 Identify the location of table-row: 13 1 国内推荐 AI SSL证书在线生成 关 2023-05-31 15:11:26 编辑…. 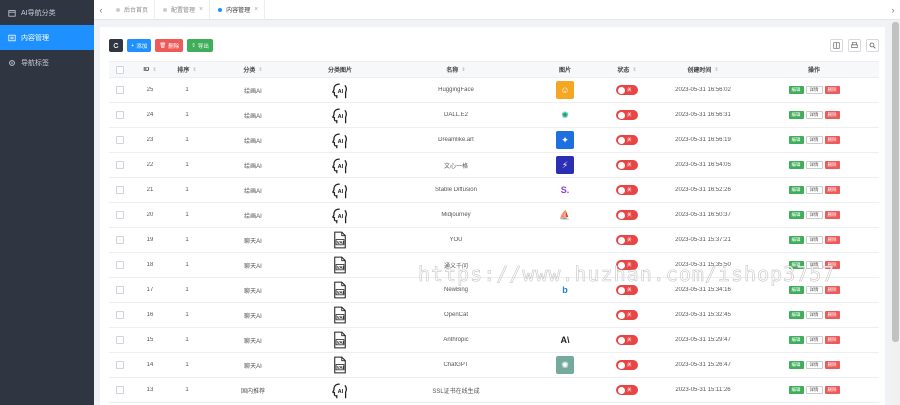
(494, 390).